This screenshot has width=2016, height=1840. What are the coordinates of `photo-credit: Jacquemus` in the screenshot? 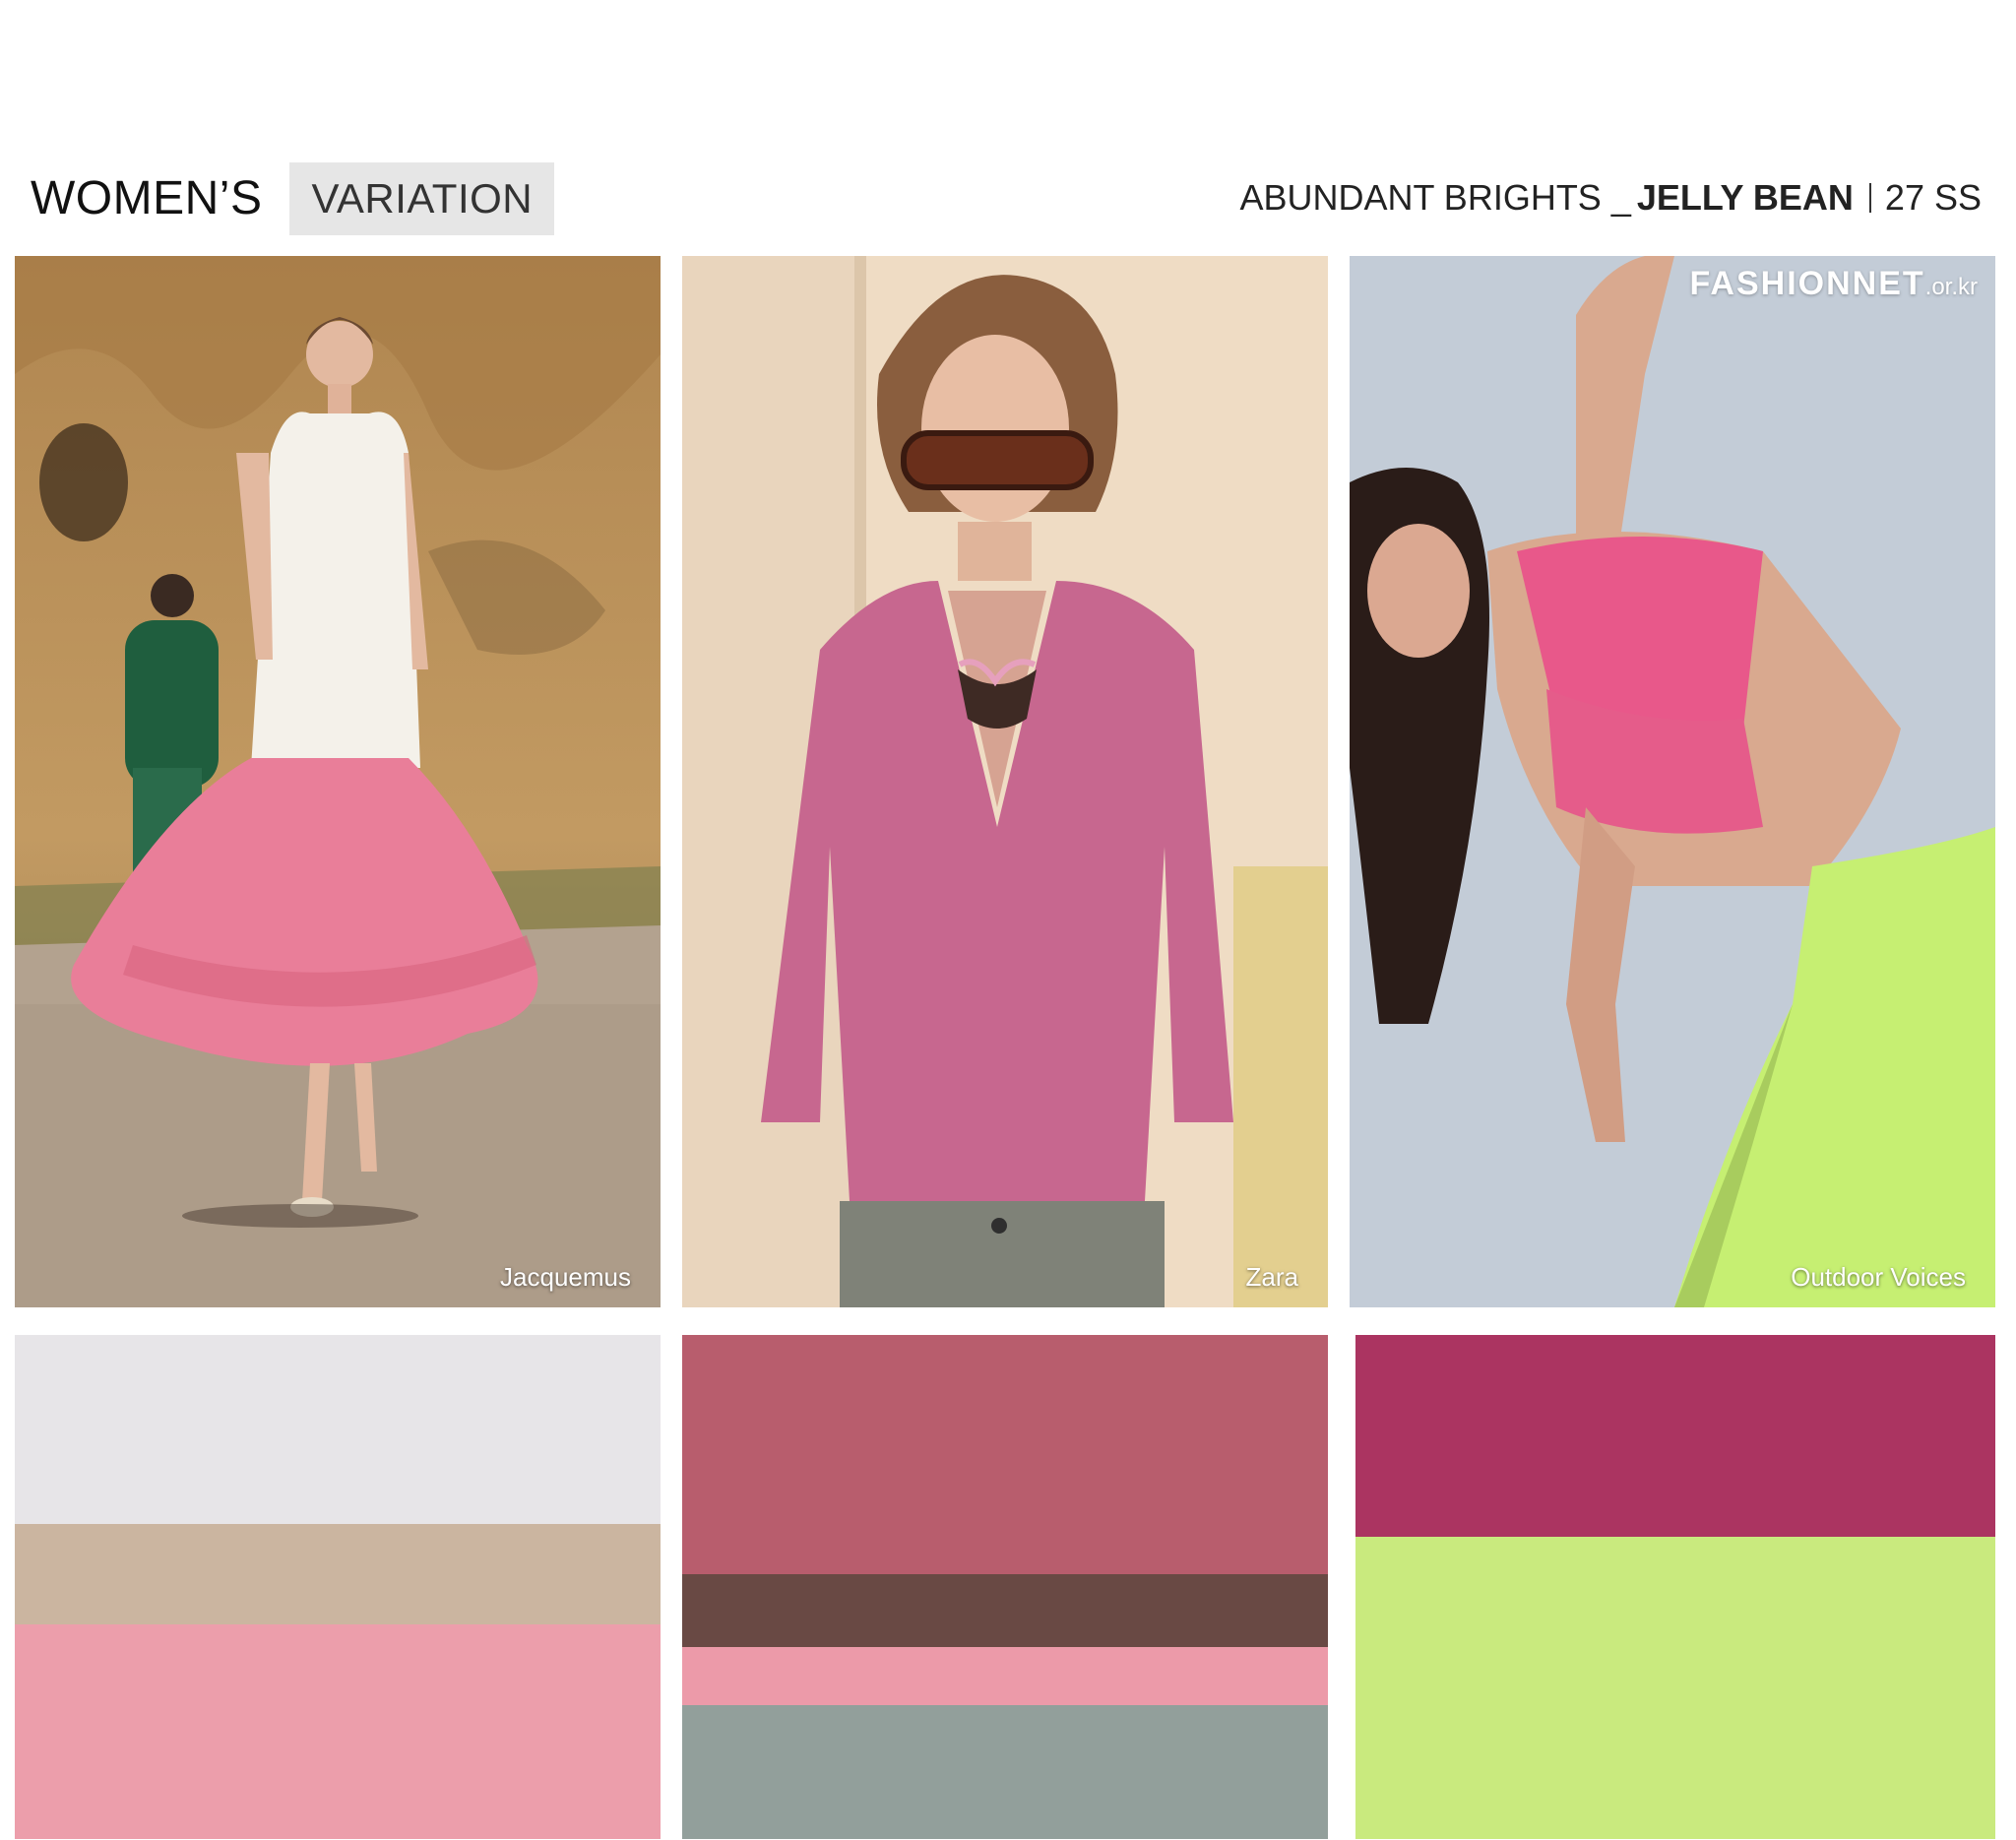 It's located at (565, 1277).